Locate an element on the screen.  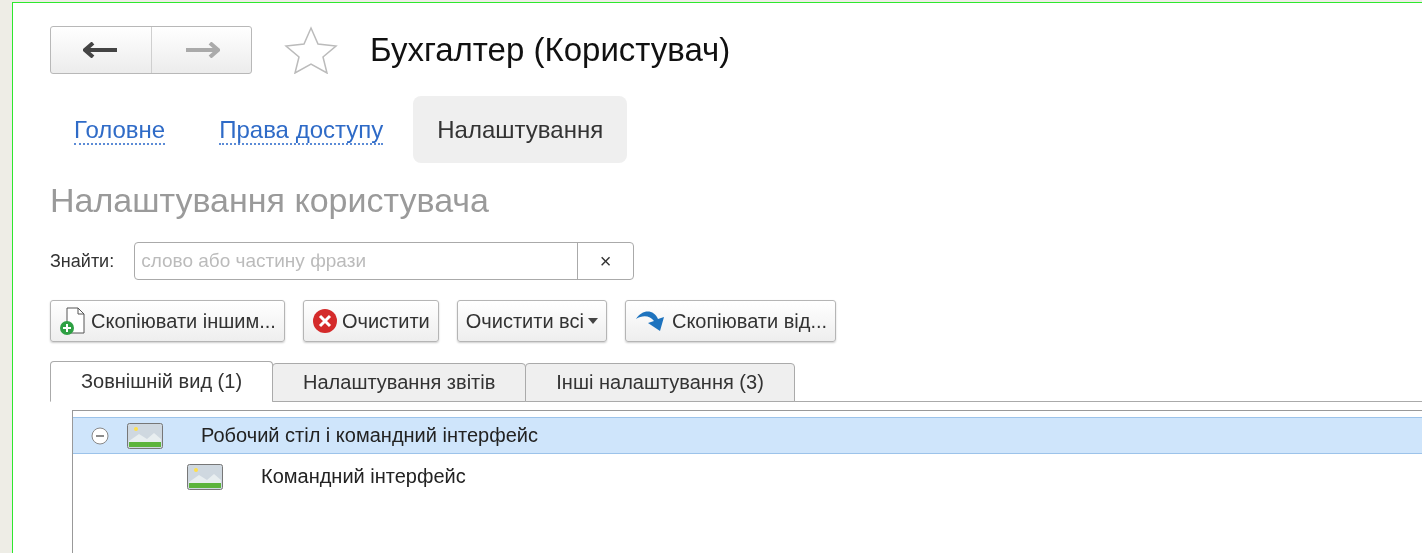
document-add-icon is located at coordinates (73, 321).